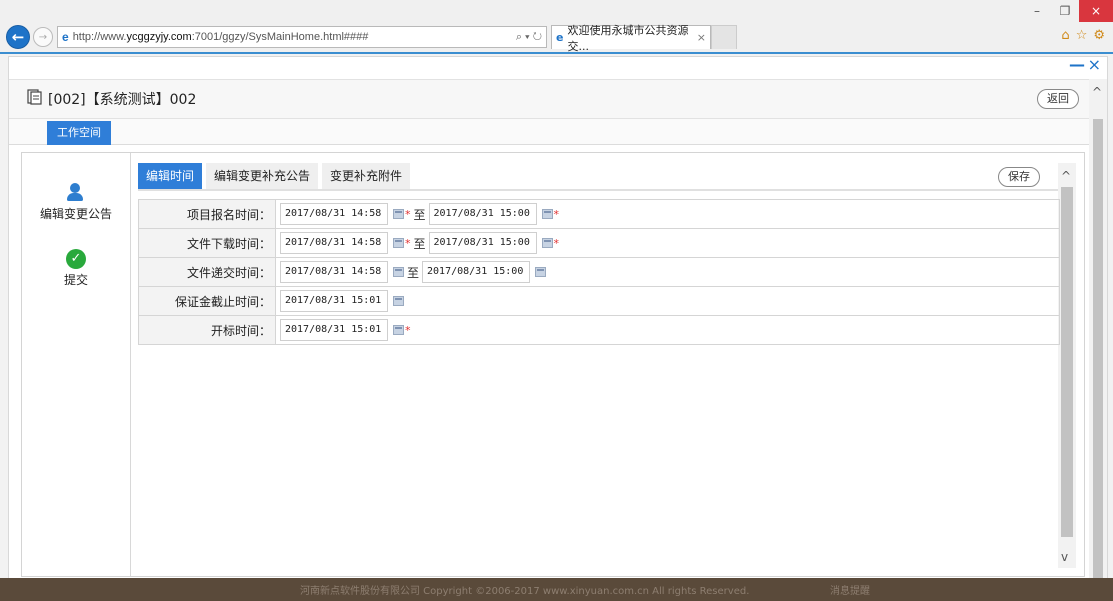 This screenshot has height=601, width=1113. What do you see at coordinates (34, 99) in the screenshot?
I see `document-icon` at bounding box center [34, 99].